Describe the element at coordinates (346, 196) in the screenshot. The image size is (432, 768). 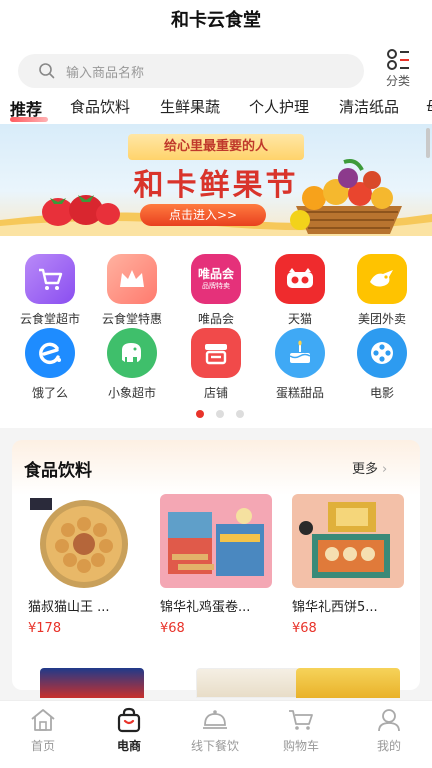
I see `fruit-basket-image` at that location.